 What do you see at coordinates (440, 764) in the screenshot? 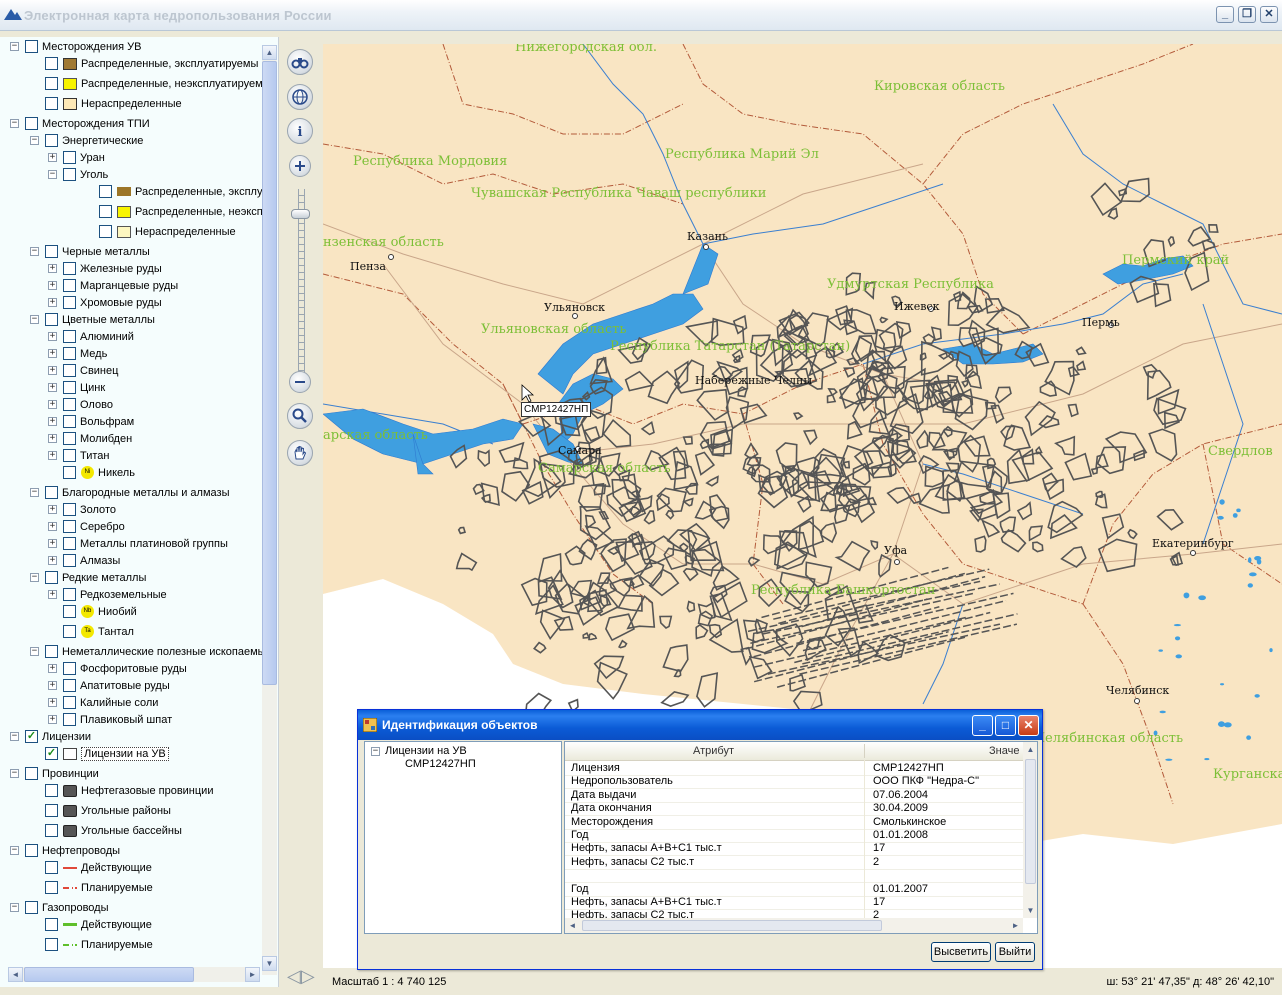
I see `tree-child-node: СМР12427НП` at bounding box center [440, 764].